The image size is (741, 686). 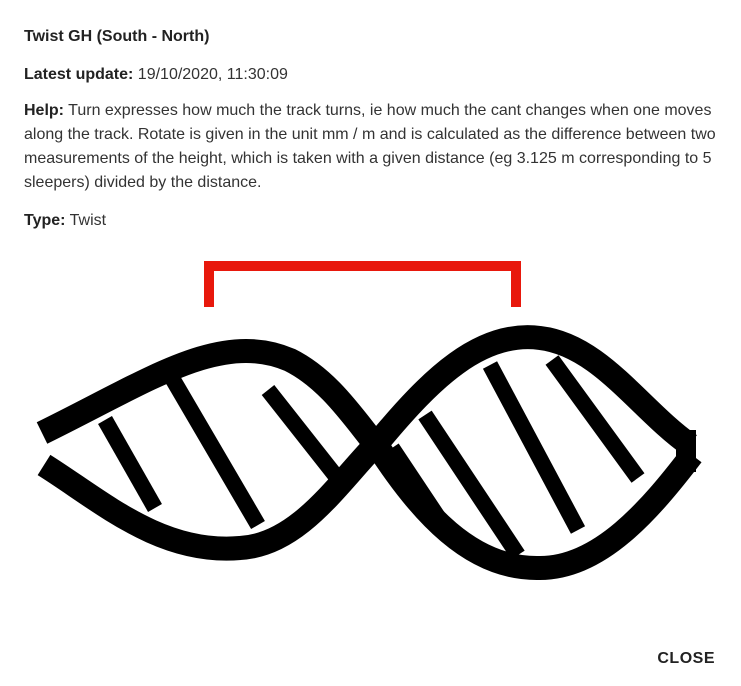 What do you see at coordinates (212, 74) in the screenshot?
I see `latest-update-value: 19/10/2020, 11:30:09` at bounding box center [212, 74].